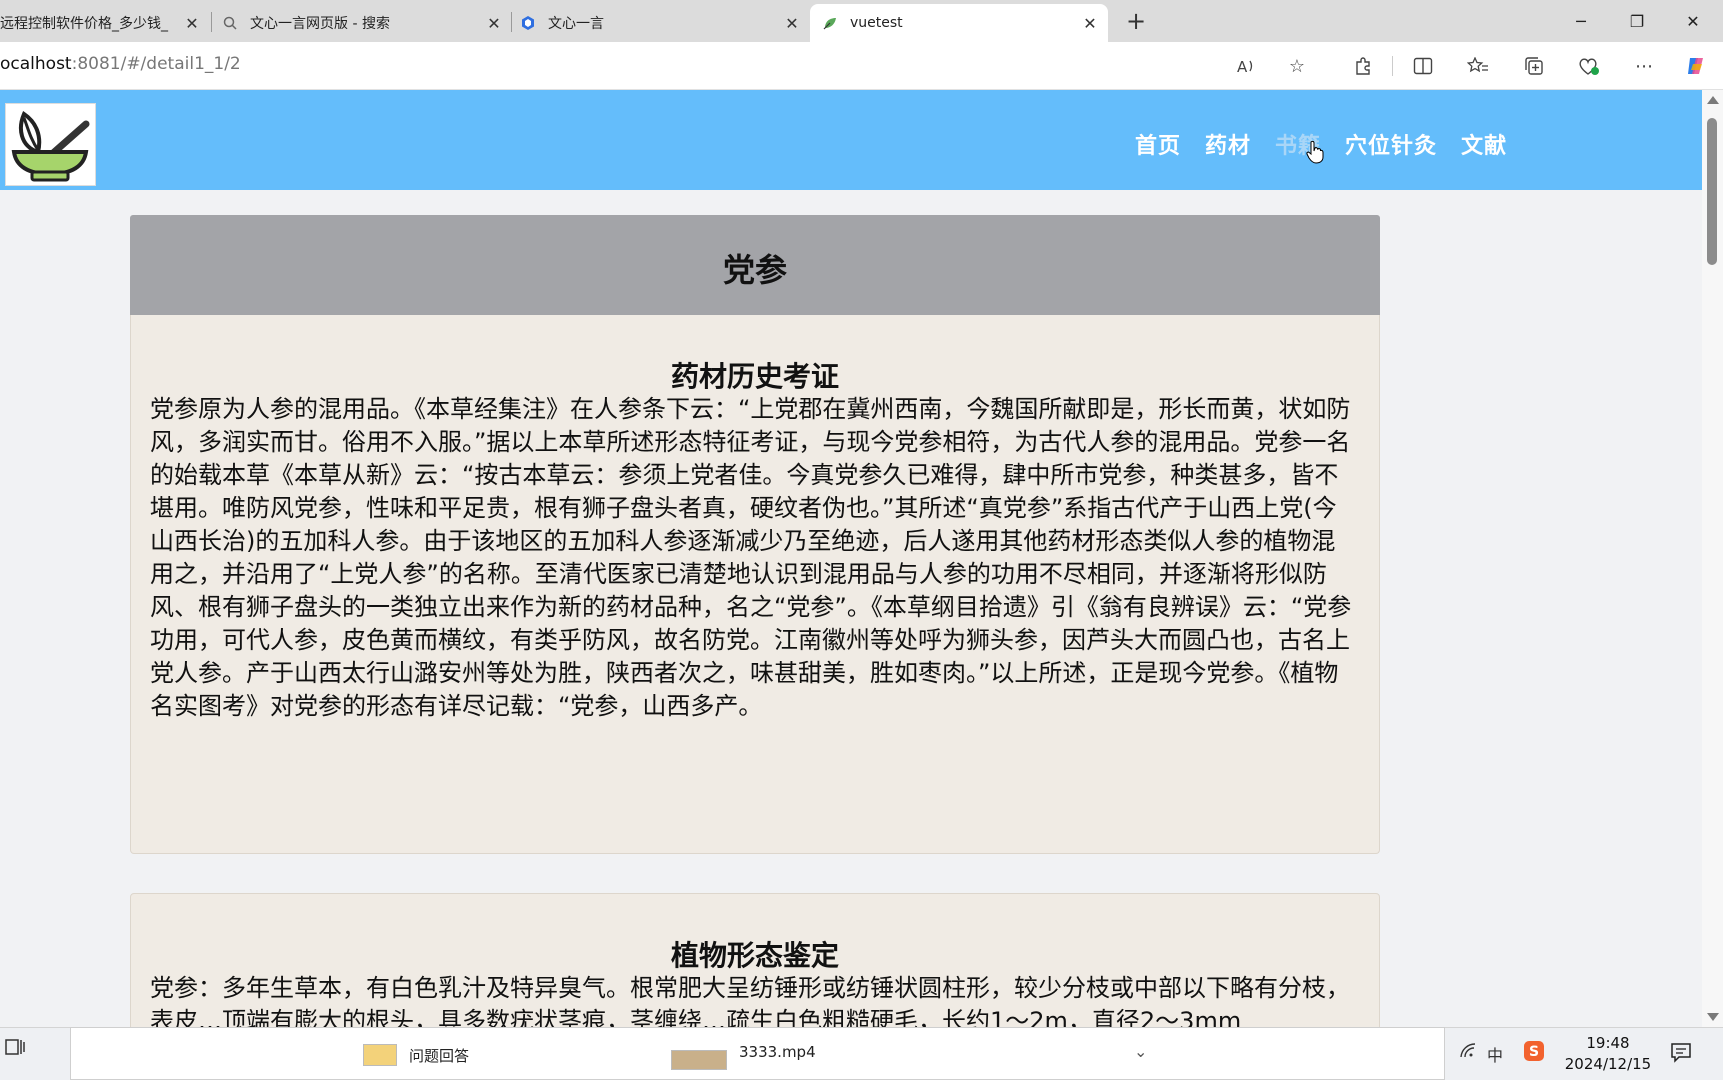 The image size is (1723, 1080). I want to click on nav-home: 首页, so click(1158, 144).